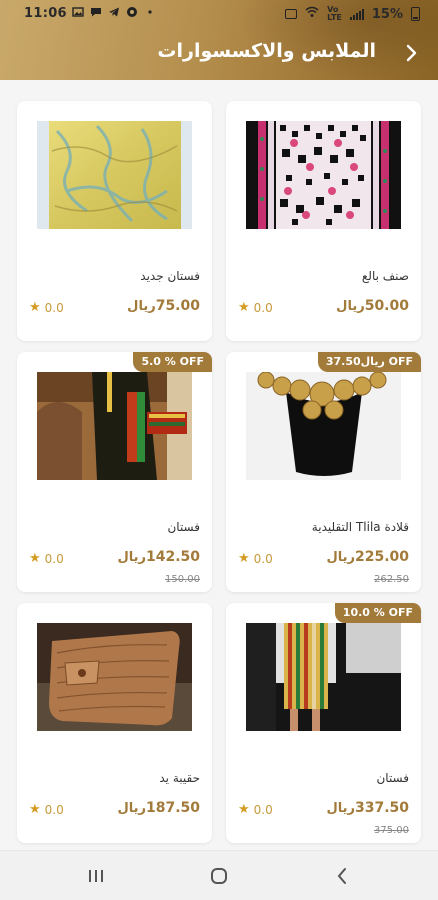  I want to click on game-icon, so click(132, 12).